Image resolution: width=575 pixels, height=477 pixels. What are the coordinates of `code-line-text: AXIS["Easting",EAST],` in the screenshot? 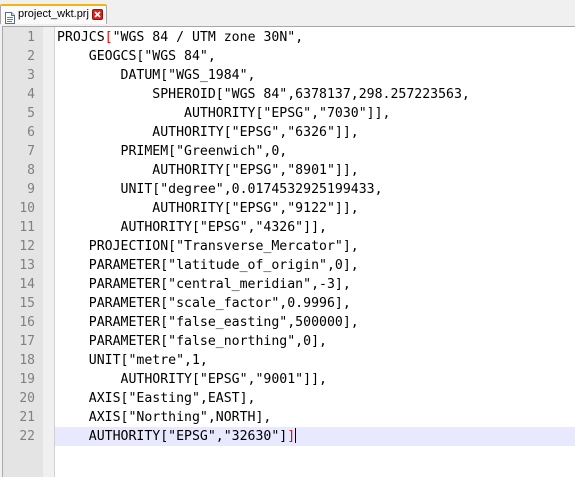 It's located at (156, 398).